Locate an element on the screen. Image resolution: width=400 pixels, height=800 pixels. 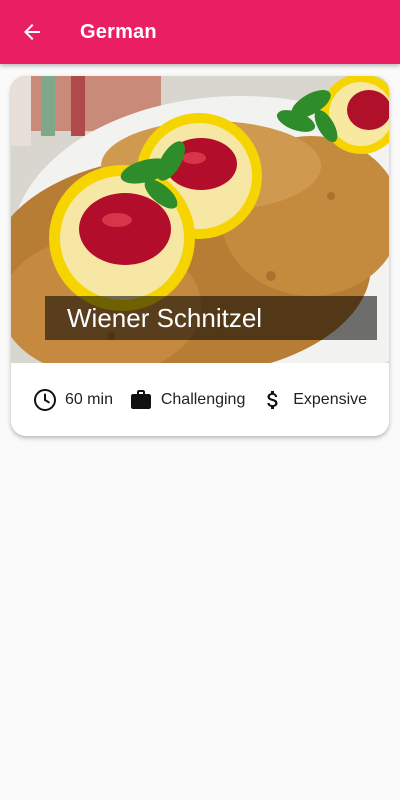
meal-details: 60 min Challenging Expensive is located at coordinates (200, 399).